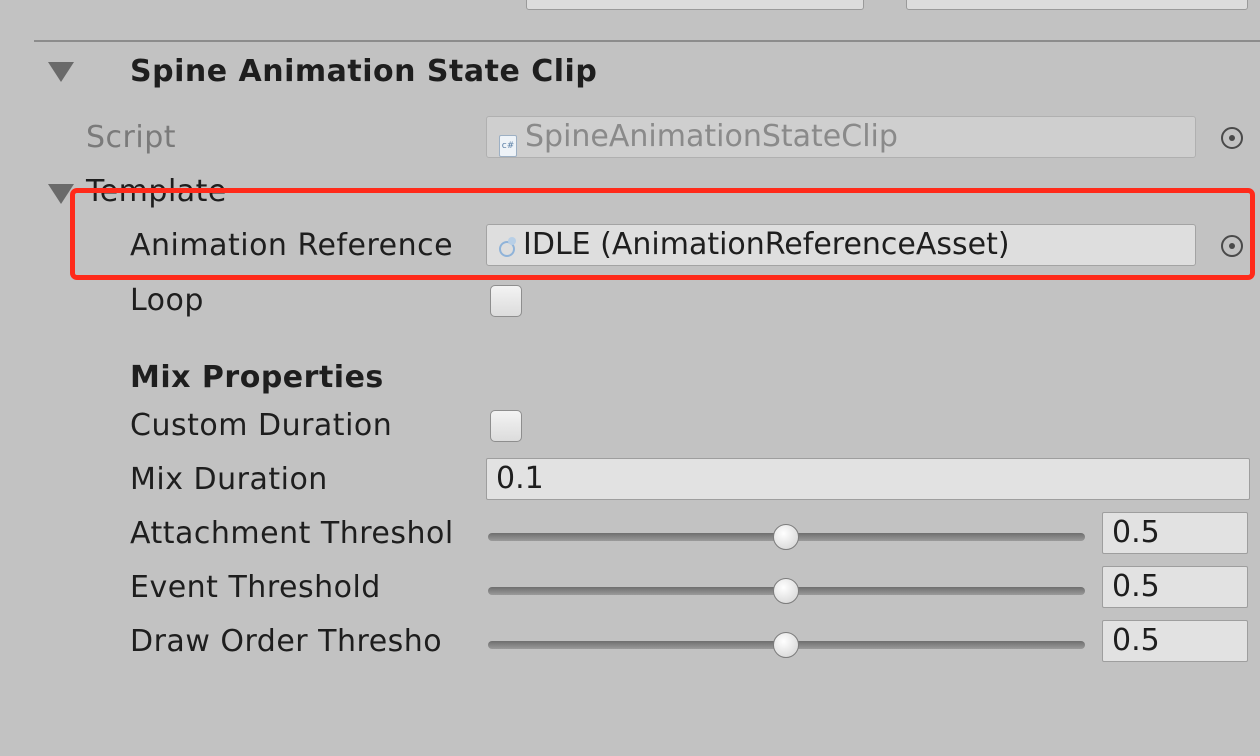 The image size is (1260, 756). What do you see at coordinates (1175, 533) in the screenshot?
I see `attachment-threshold-field: 0.5` at bounding box center [1175, 533].